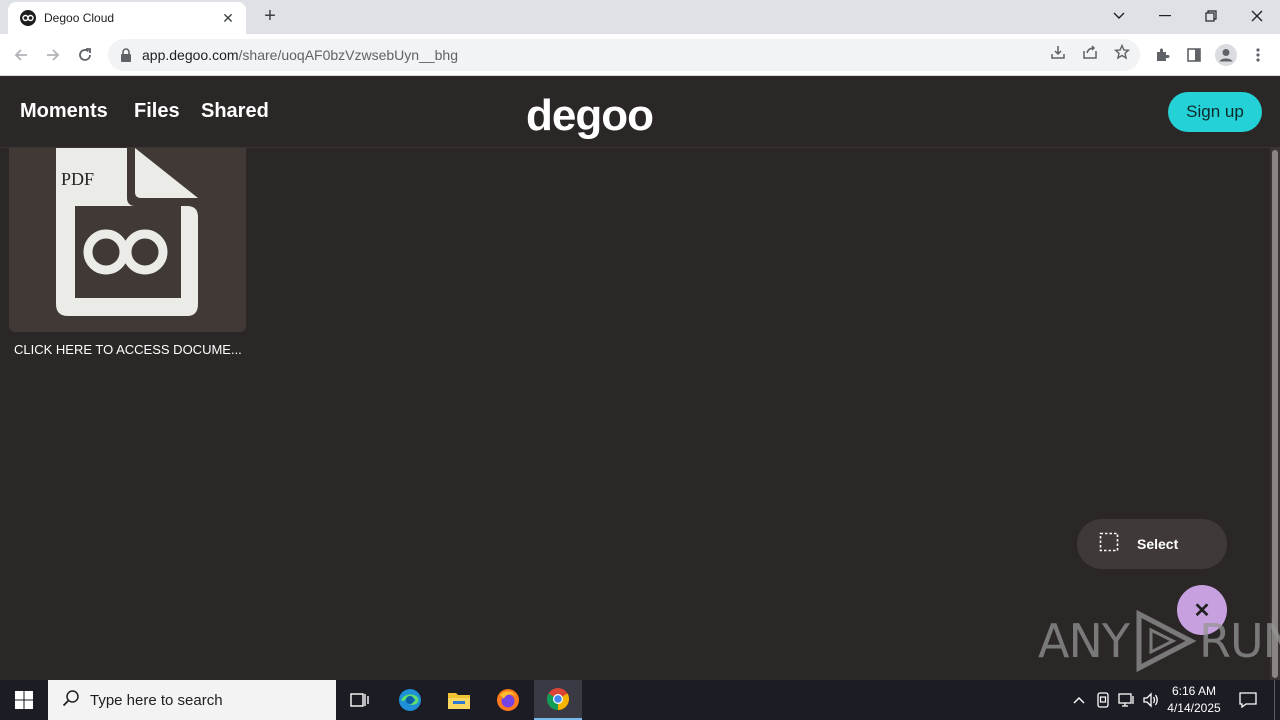 Image resolution: width=1280 pixels, height=720 pixels. I want to click on anyrun-watermark: ANY RUN, so click(1159, 641).